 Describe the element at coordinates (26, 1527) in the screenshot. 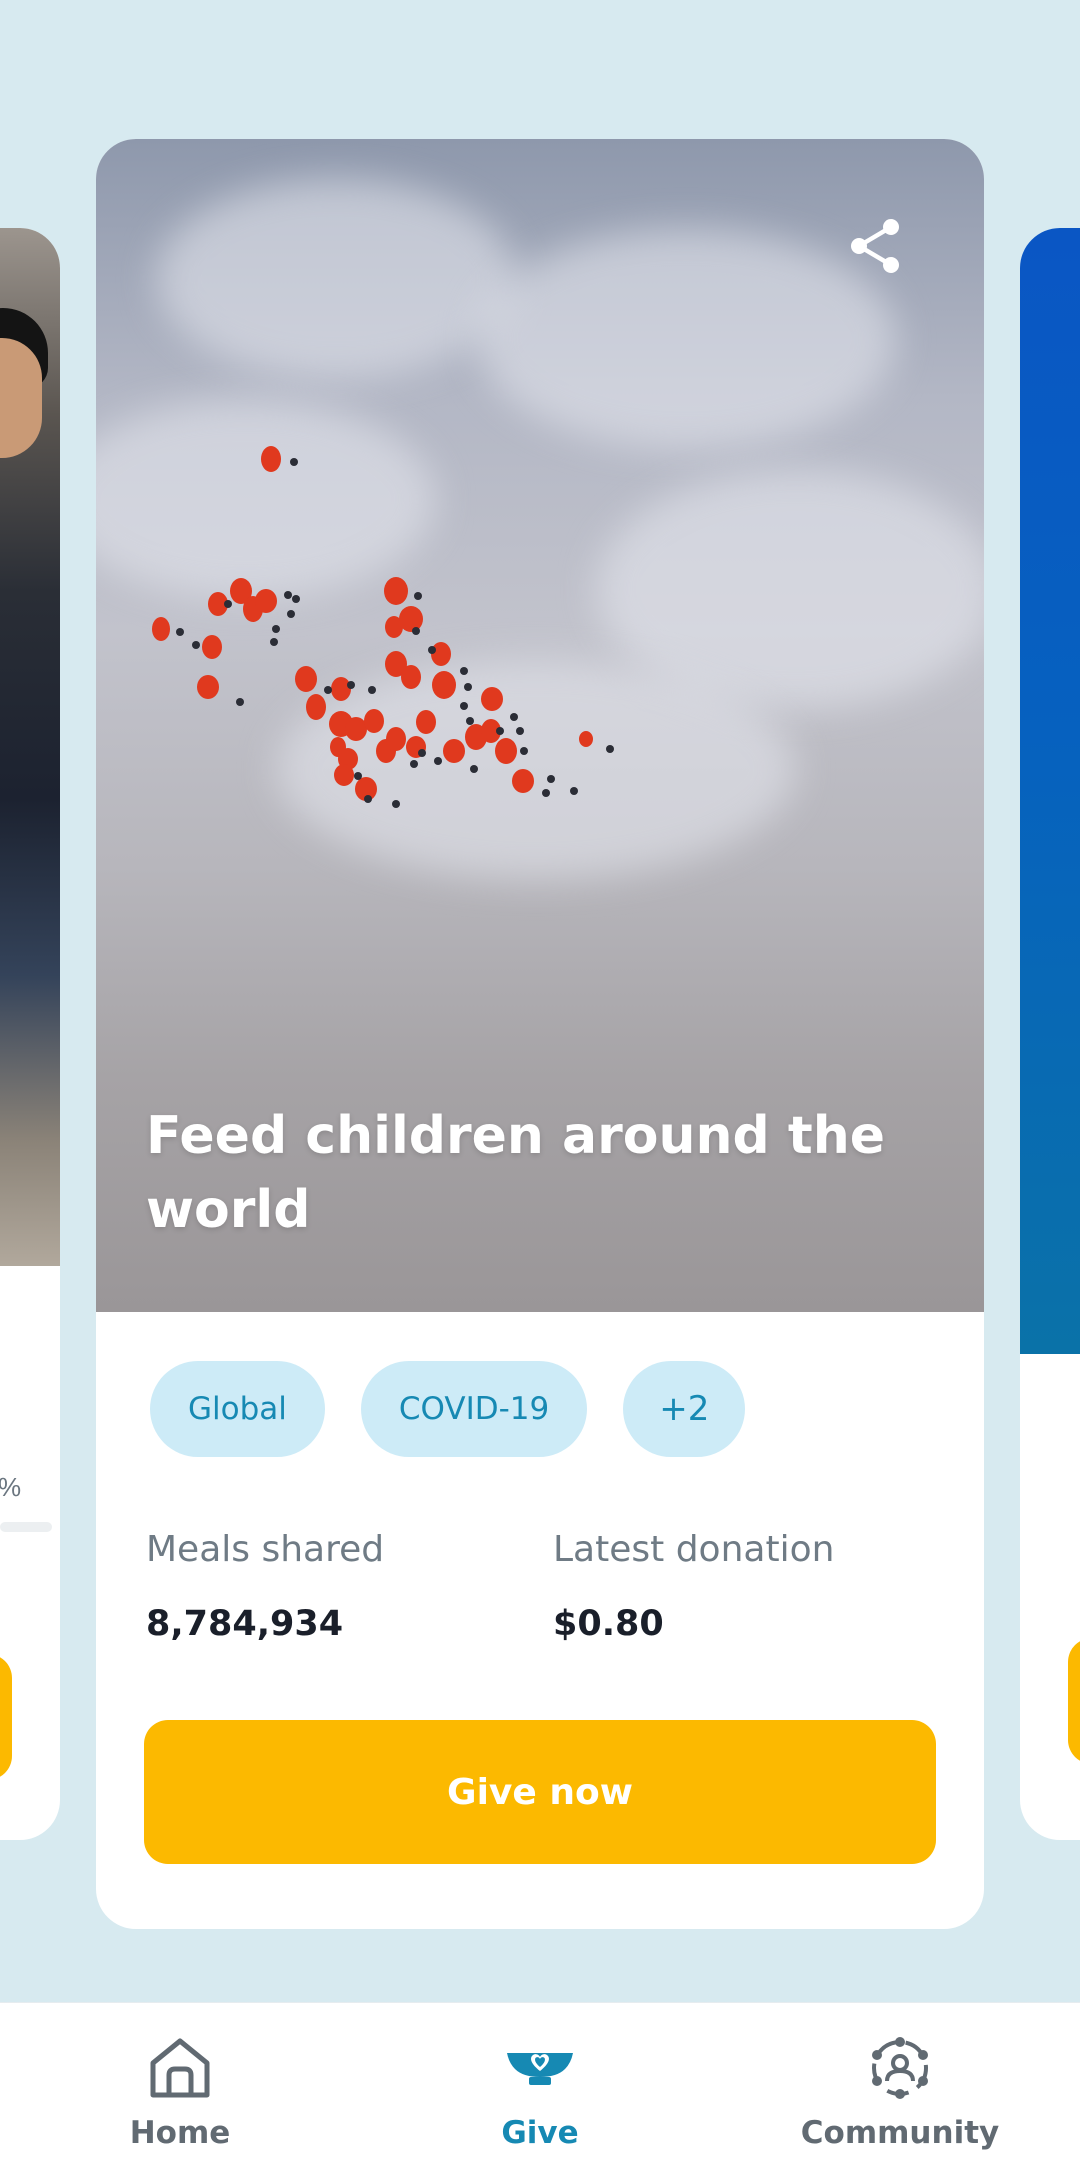

I see `previous-campaign-progress` at that location.